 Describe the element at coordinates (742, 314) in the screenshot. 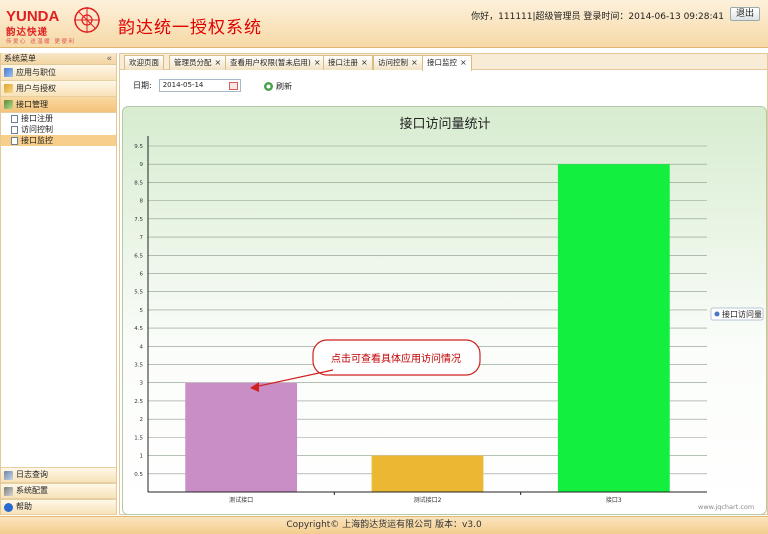

I see `legend-label: 接口访问量` at that location.